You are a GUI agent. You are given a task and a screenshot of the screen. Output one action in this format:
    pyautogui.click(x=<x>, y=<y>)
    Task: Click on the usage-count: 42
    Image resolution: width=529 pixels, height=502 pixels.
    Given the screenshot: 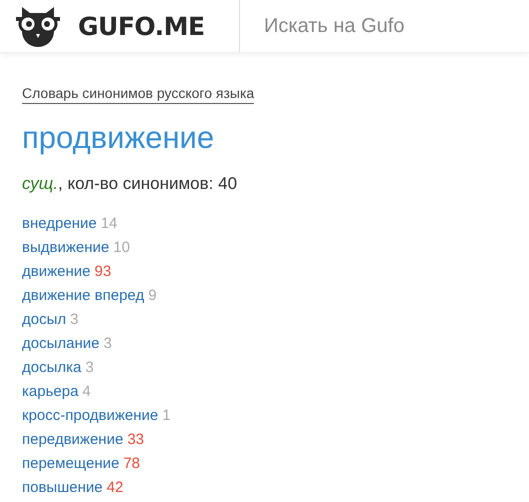 What is the action you would take?
    pyautogui.click(x=115, y=488)
    